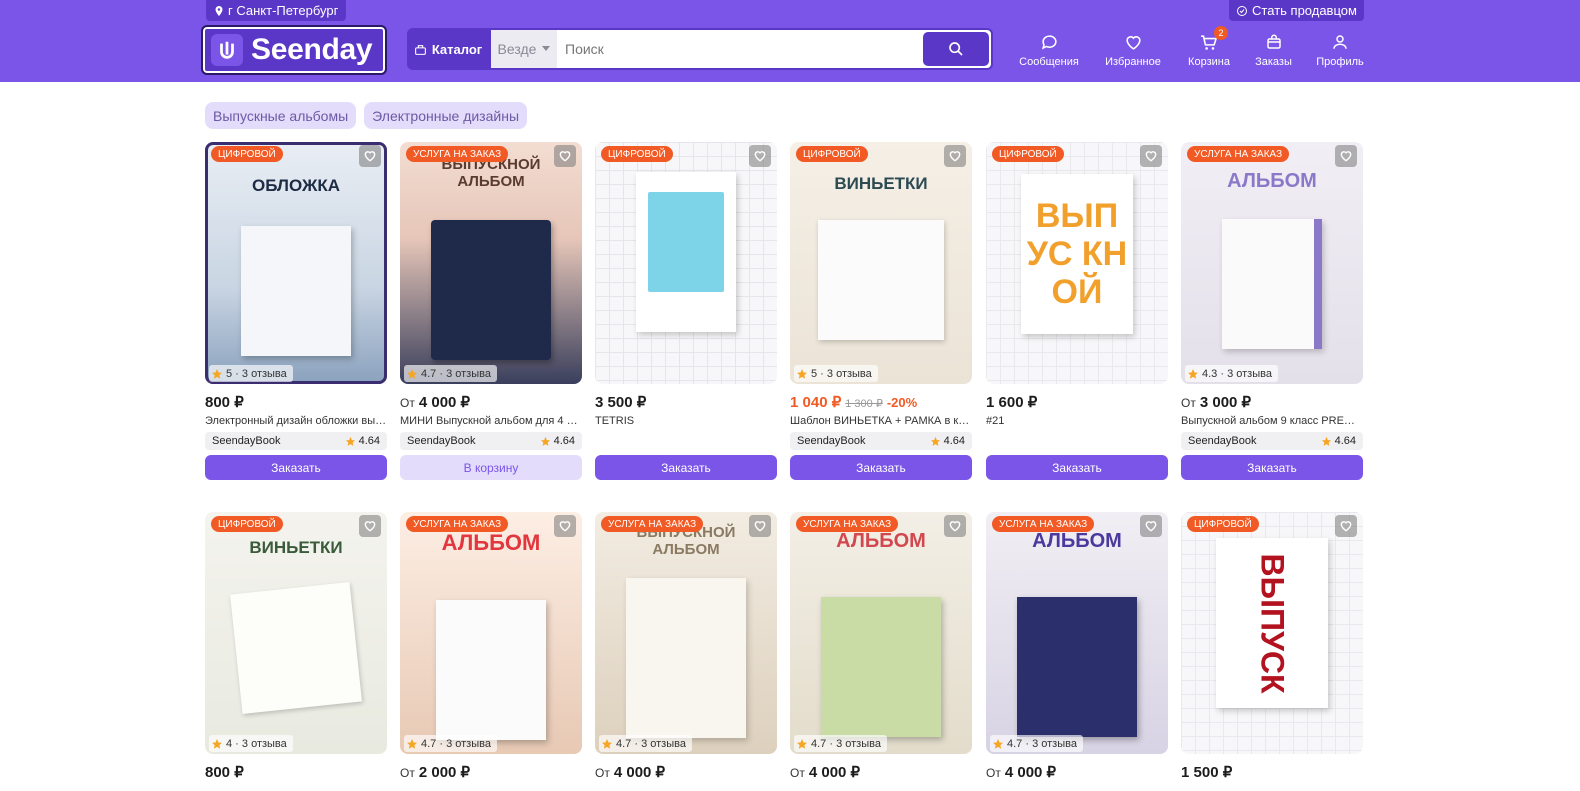 The height and width of the screenshot is (791, 1580). I want to click on nav-messages: Сообщения, so click(1049, 50).